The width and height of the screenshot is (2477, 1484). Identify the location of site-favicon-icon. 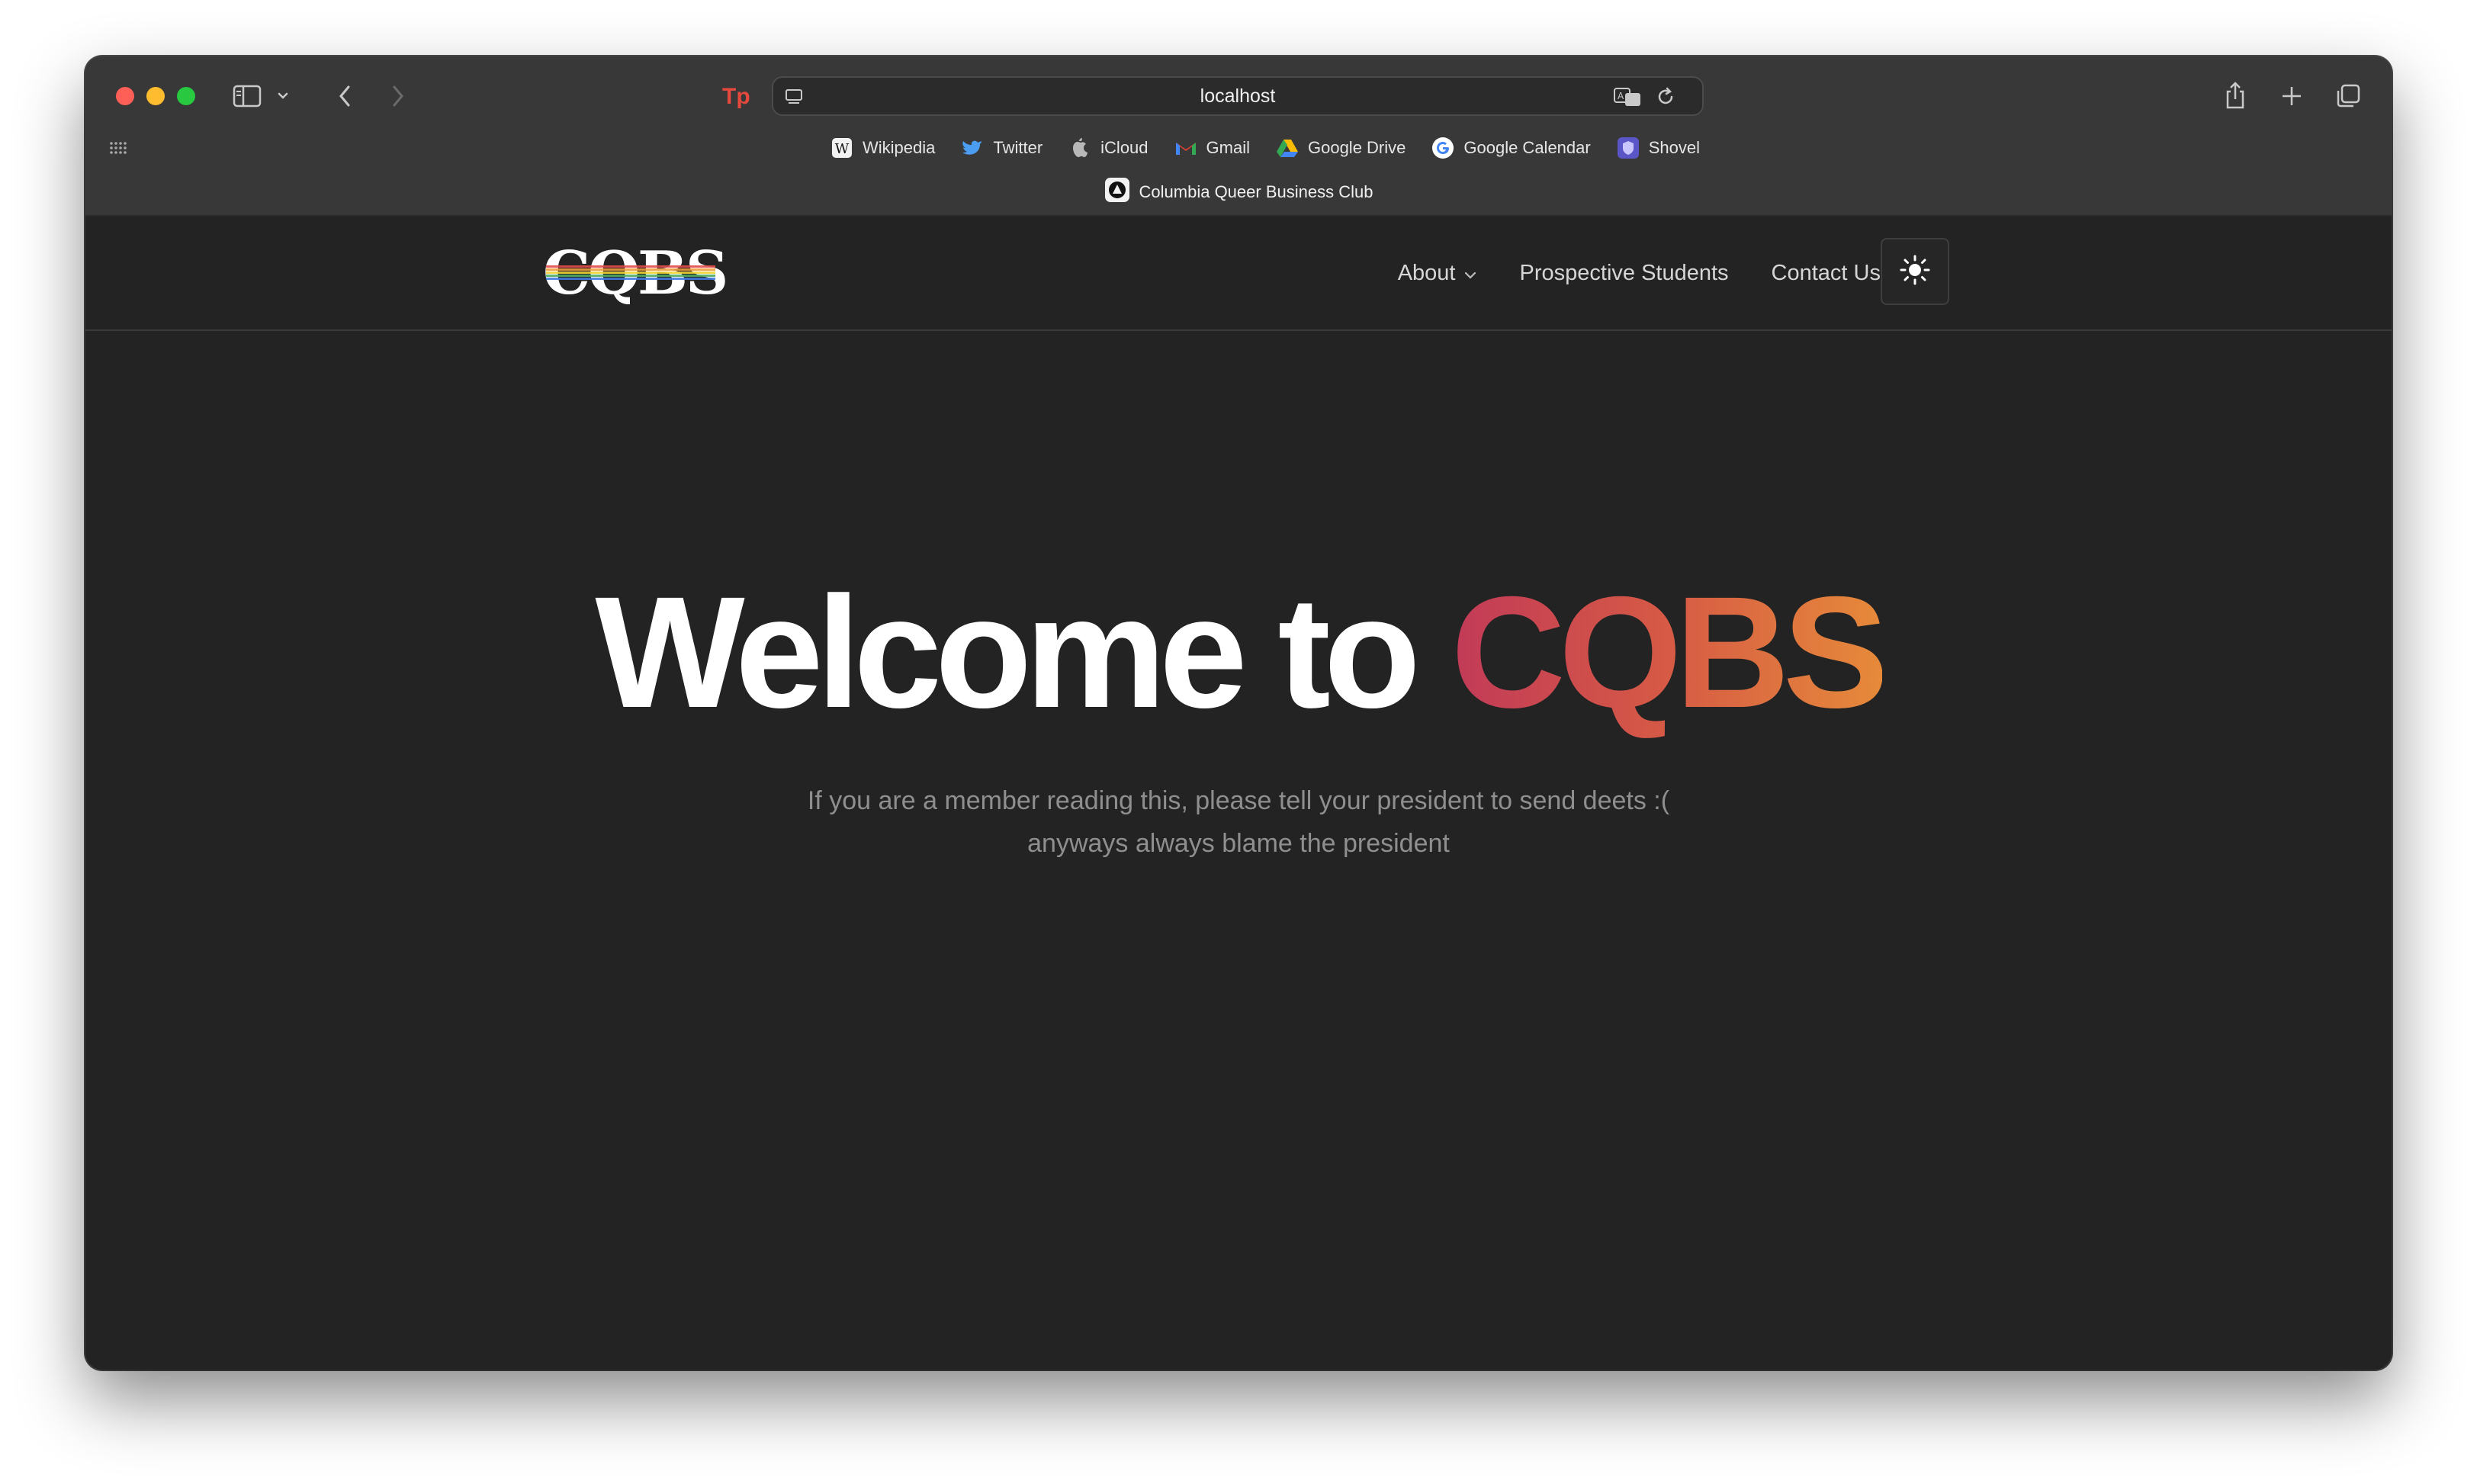
(1117, 192).